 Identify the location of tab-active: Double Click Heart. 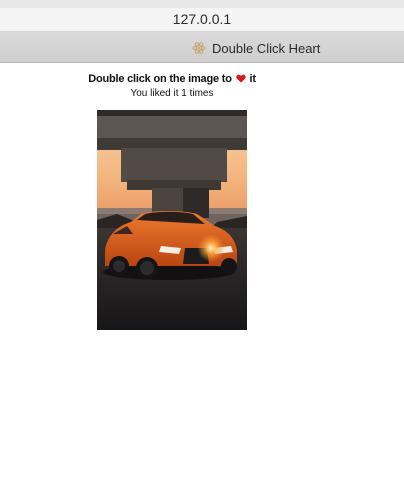
(256, 48).